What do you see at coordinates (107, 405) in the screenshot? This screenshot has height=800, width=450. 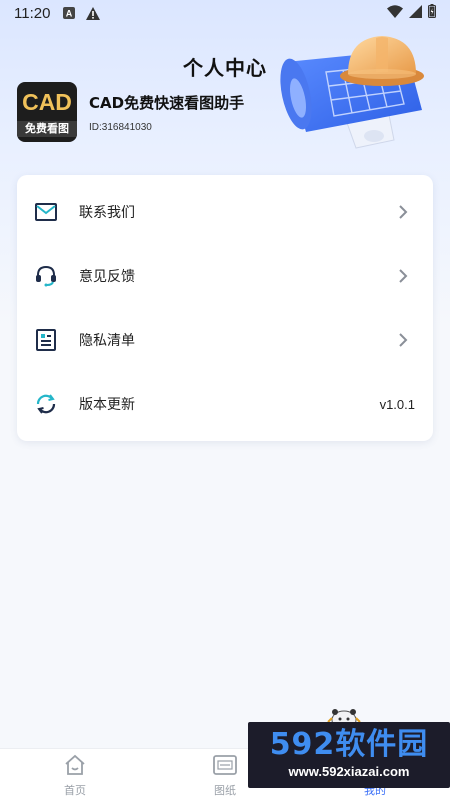 I see `menu-item-label: 版本更新` at bounding box center [107, 405].